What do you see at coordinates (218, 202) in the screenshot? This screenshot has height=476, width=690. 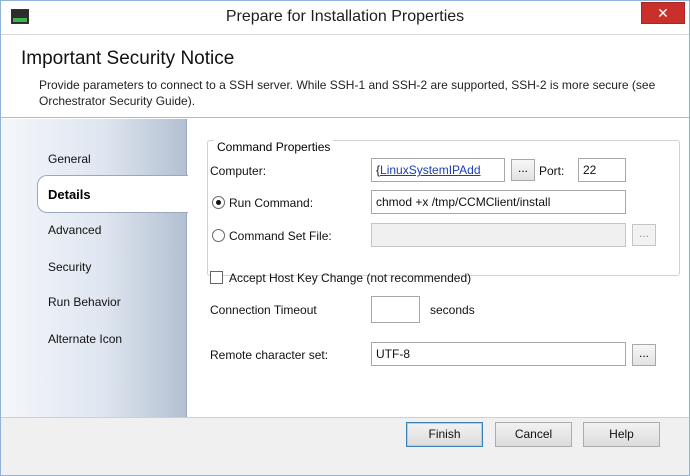 I see `run-command-radio` at bounding box center [218, 202].